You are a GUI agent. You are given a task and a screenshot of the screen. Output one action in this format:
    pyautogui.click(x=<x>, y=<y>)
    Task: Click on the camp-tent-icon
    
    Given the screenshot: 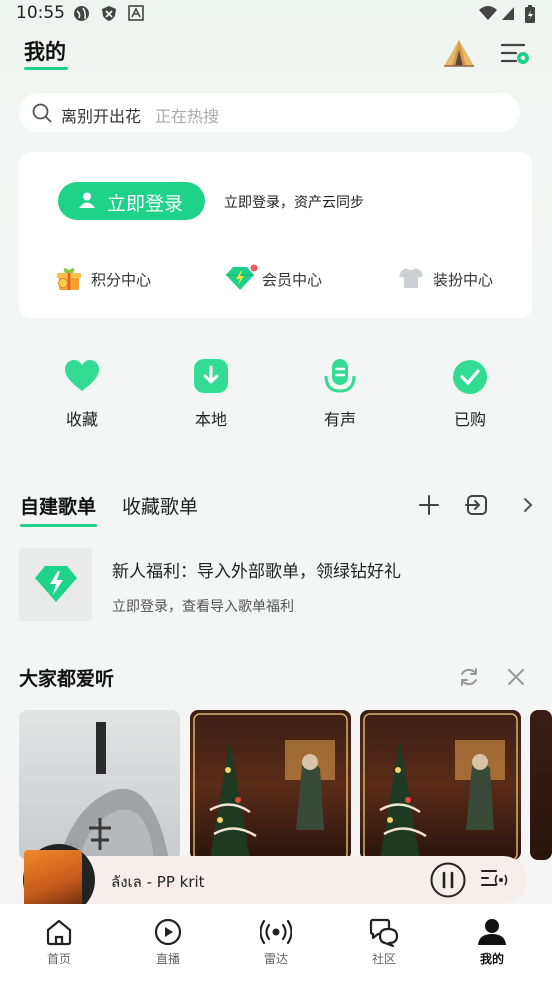 What is the action you would take?
    pyautogui.click(x=459, y=53)
    